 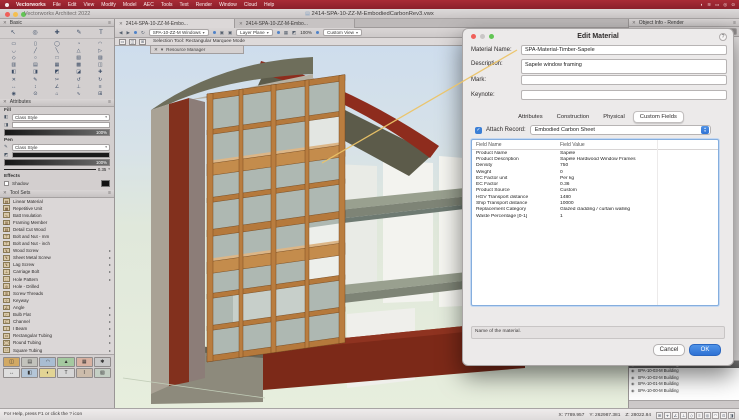 I want to click on menu-item-tools: Tools, so click(x=167, y=5).